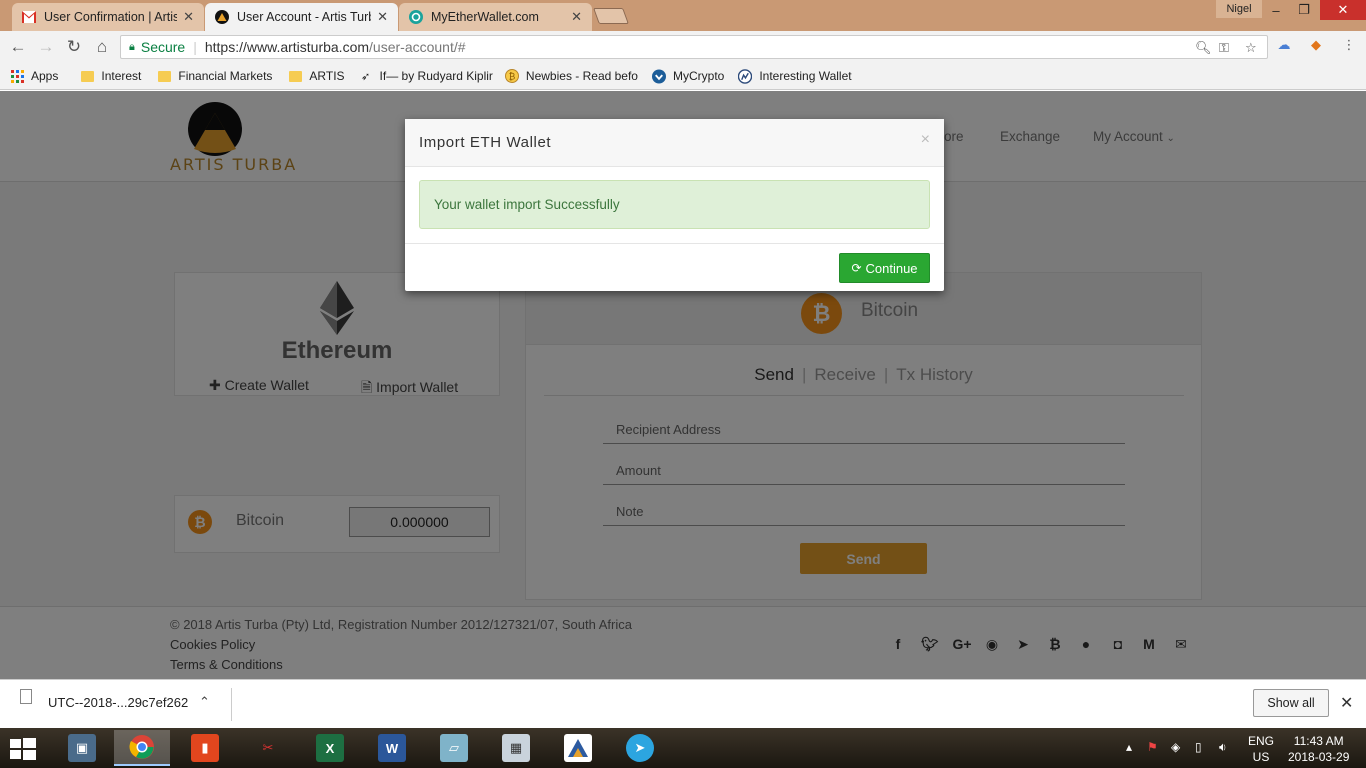 This screenshot has height=768, width=1366. I want to click on gmail-icon, so click(29, 17).